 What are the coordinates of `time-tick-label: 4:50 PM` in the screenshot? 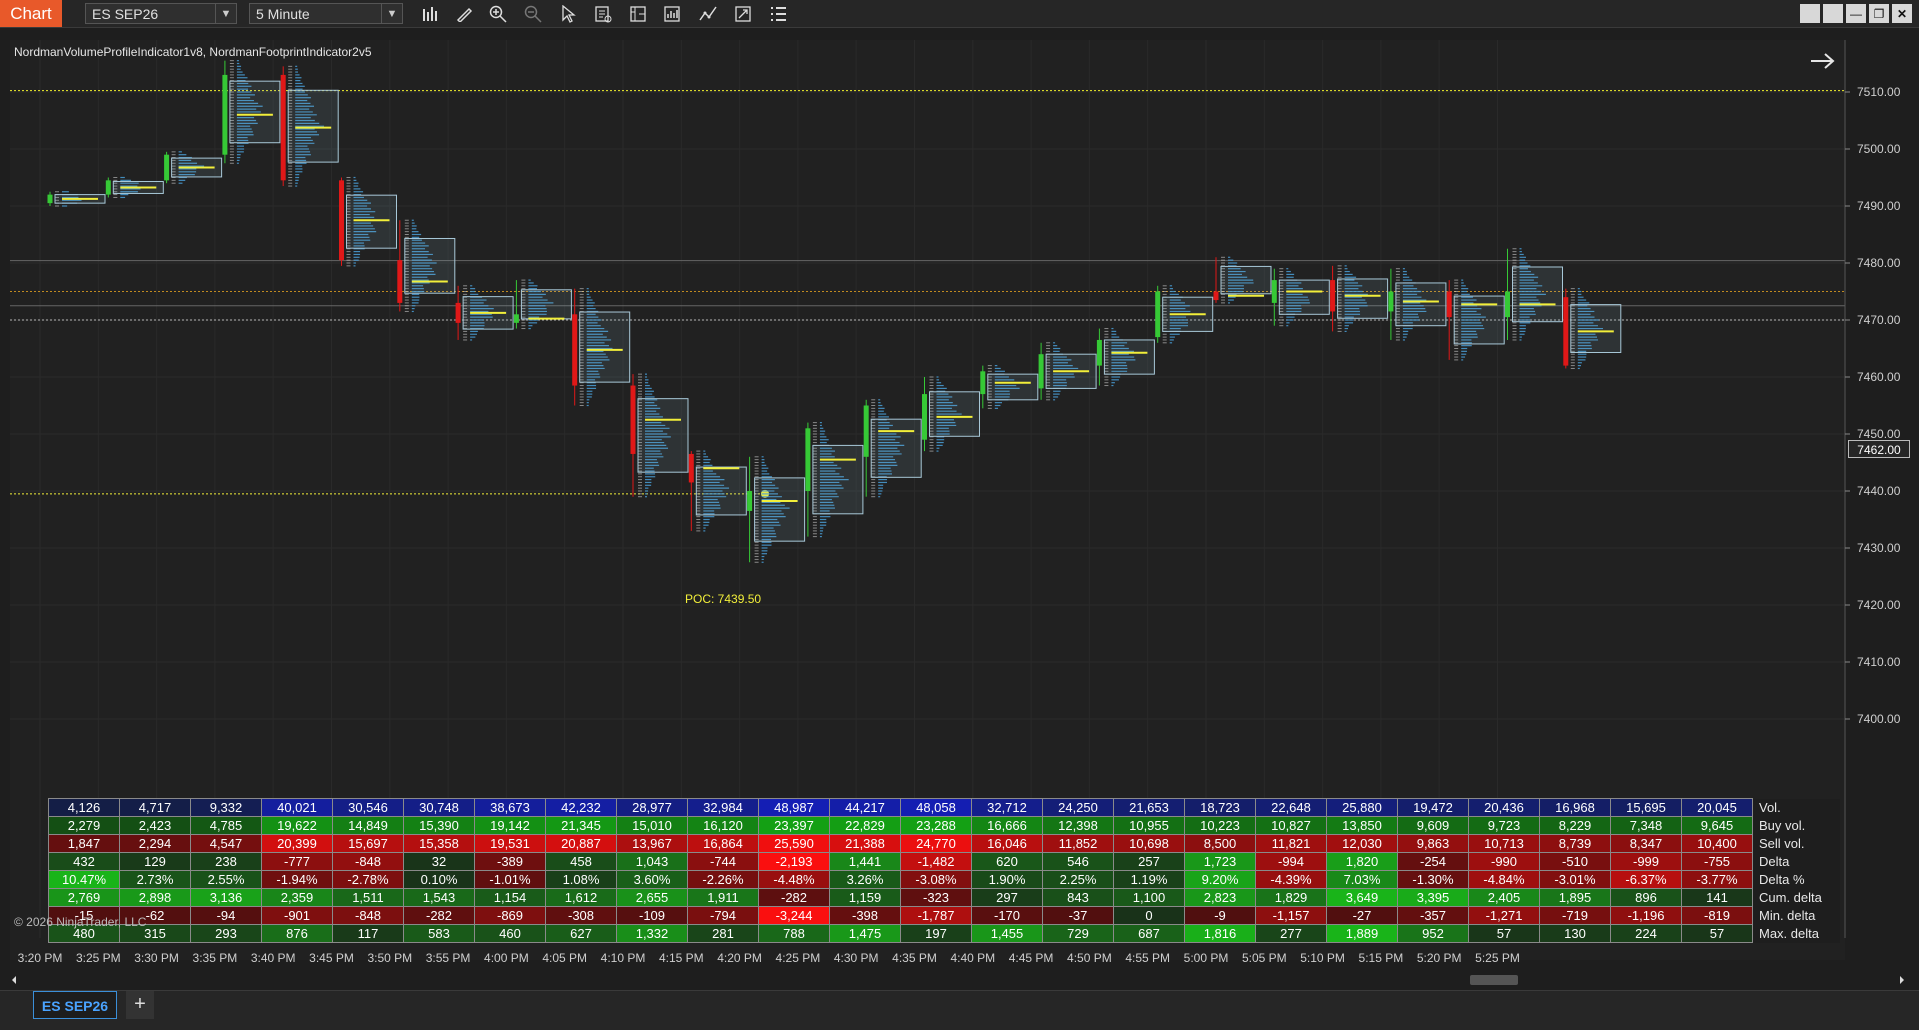 It's located at (1089, 958).